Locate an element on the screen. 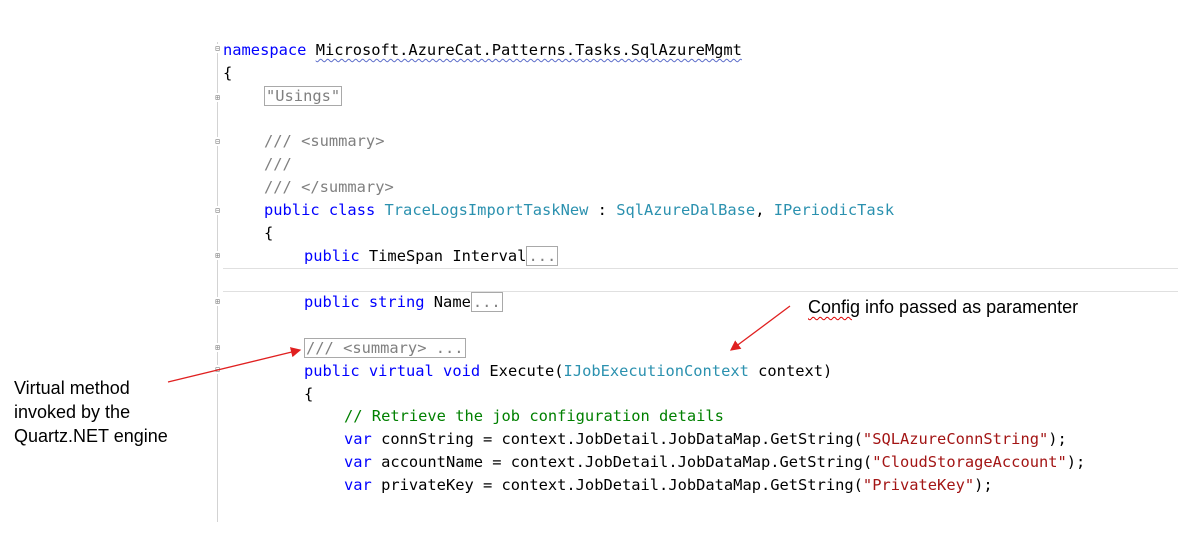  arrow-to-execute is located at coordinates (234, 365).